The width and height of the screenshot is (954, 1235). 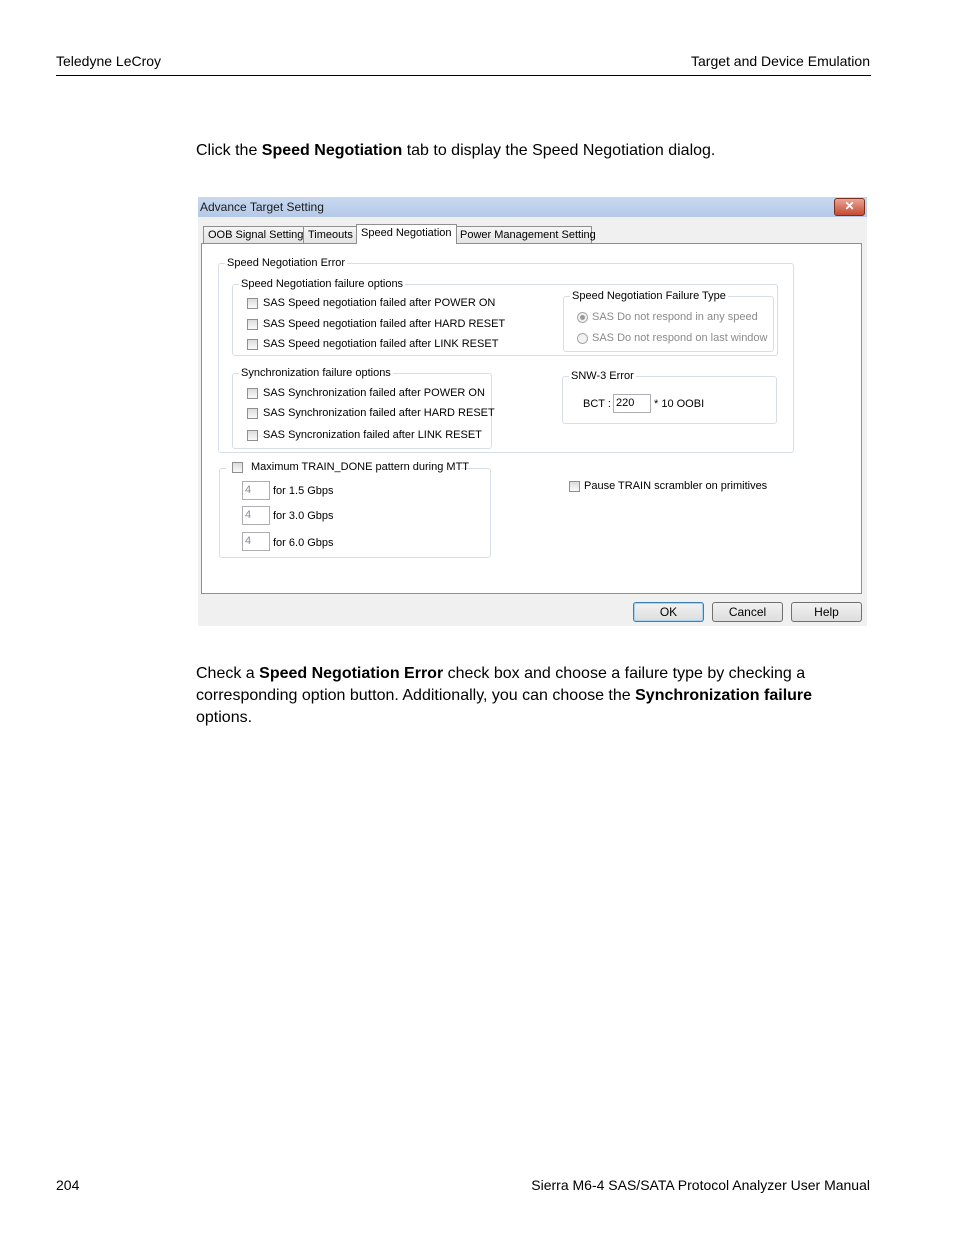 I want to click on intro-text-1: Click the, so click(x=229, y=150).